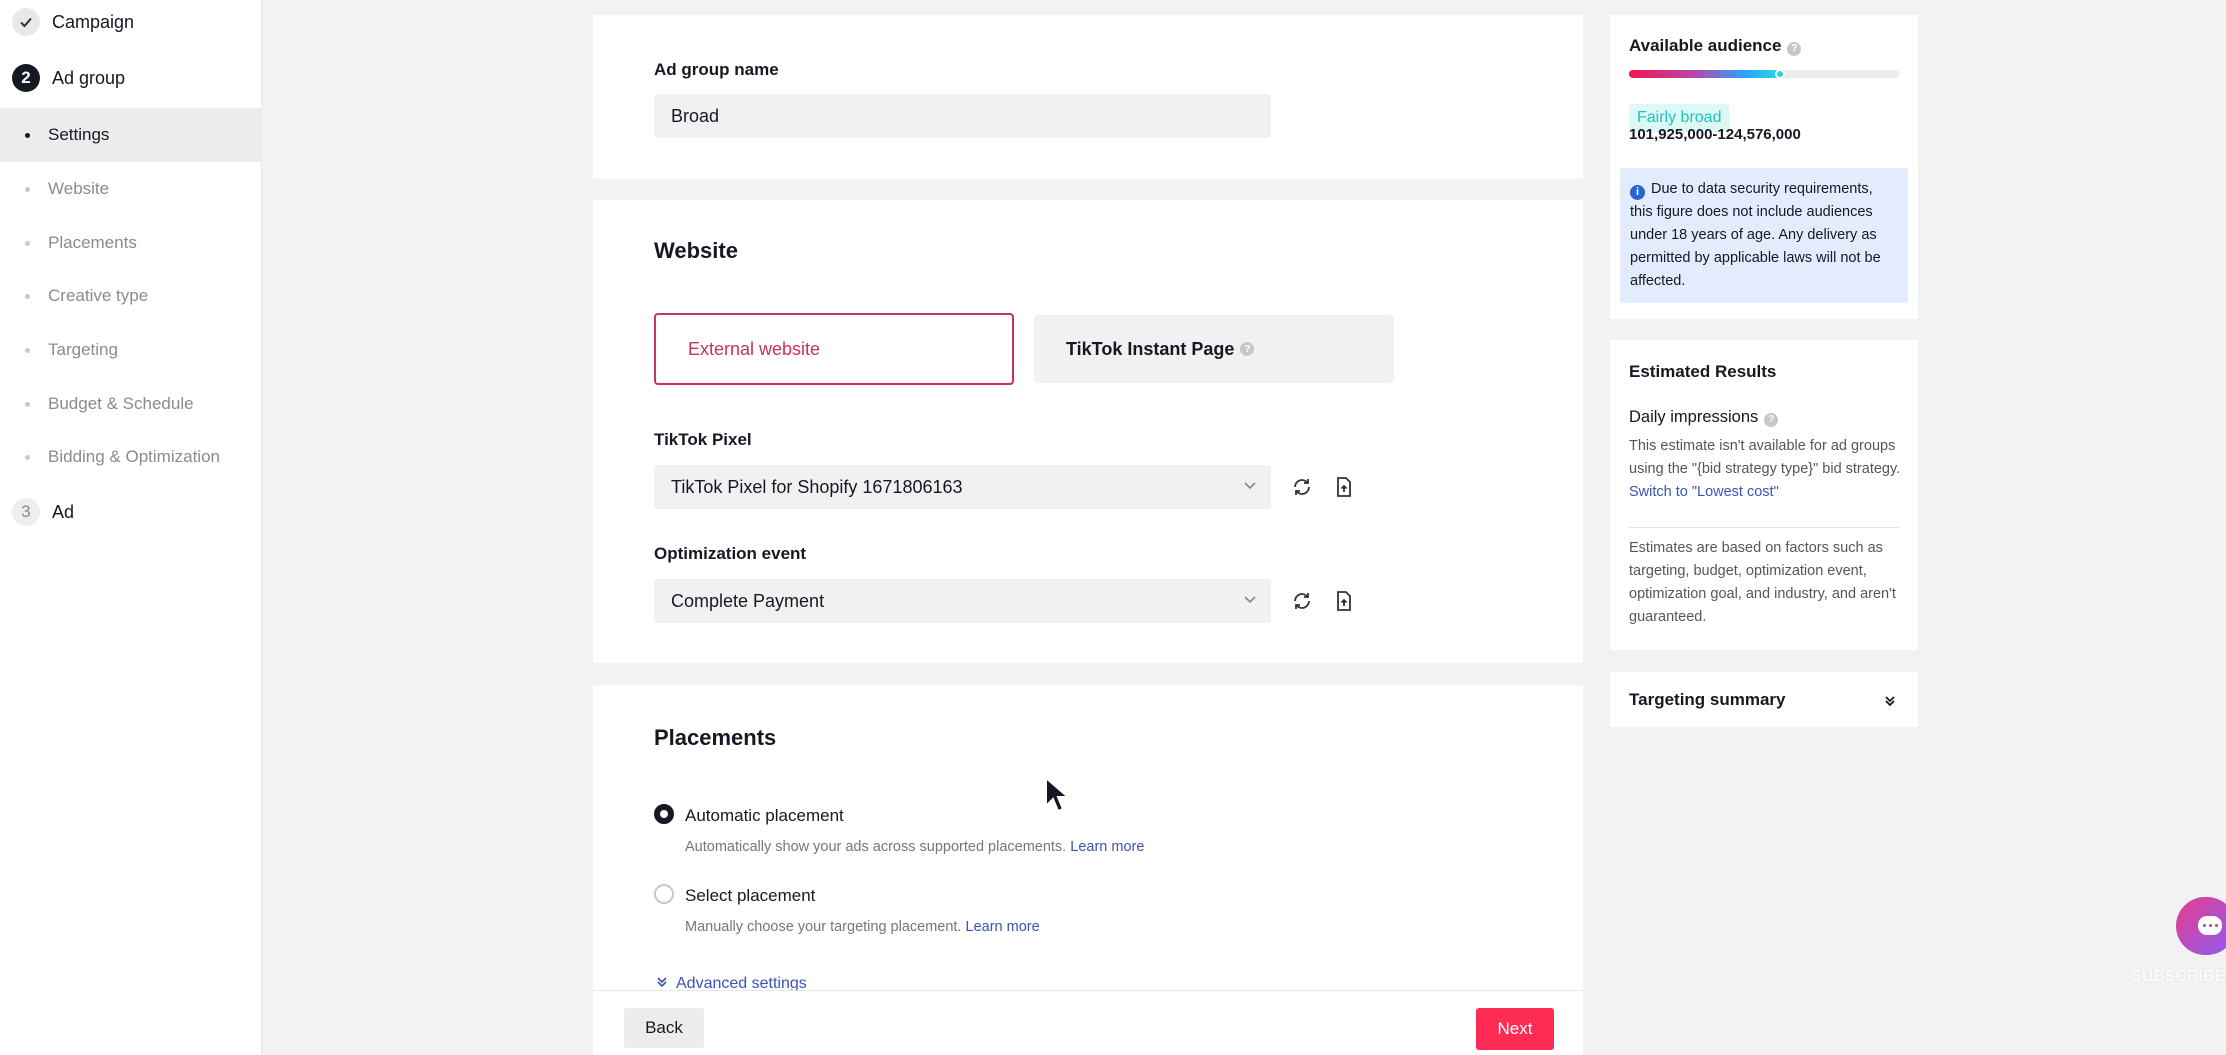 The width and height of the screenshot is (2226, 1055). Describe the element at coordinates (92, 242) in the screenshot. I see `substep-label: Placements` at that location.